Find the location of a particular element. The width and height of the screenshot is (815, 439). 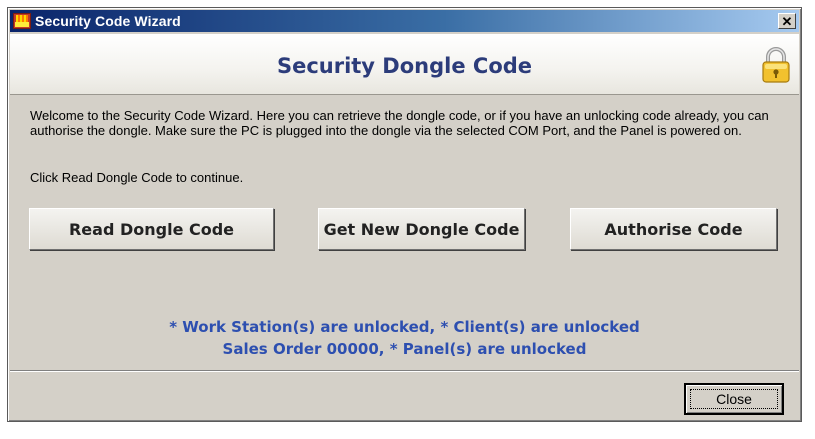

read-dongle-code-button: Read Dongle Code is located at coordinates (151, 229).